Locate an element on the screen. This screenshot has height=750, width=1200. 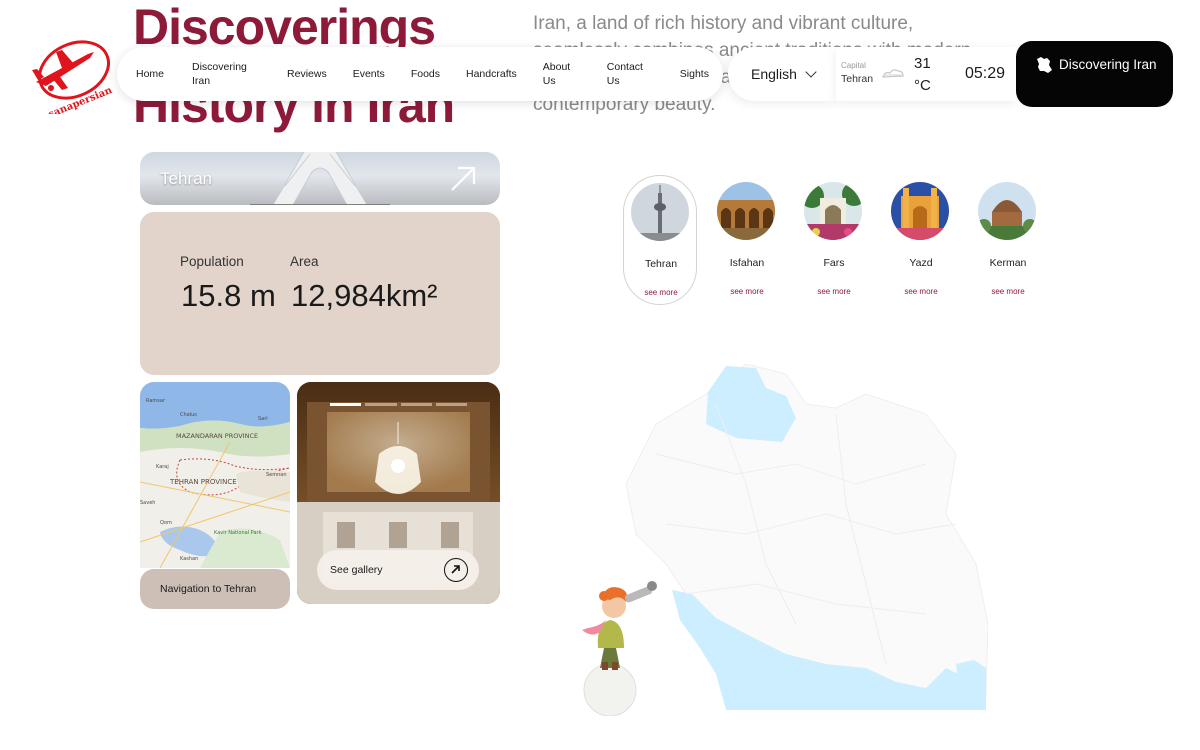
nav-home: Home is located at coordinates (150, 74).